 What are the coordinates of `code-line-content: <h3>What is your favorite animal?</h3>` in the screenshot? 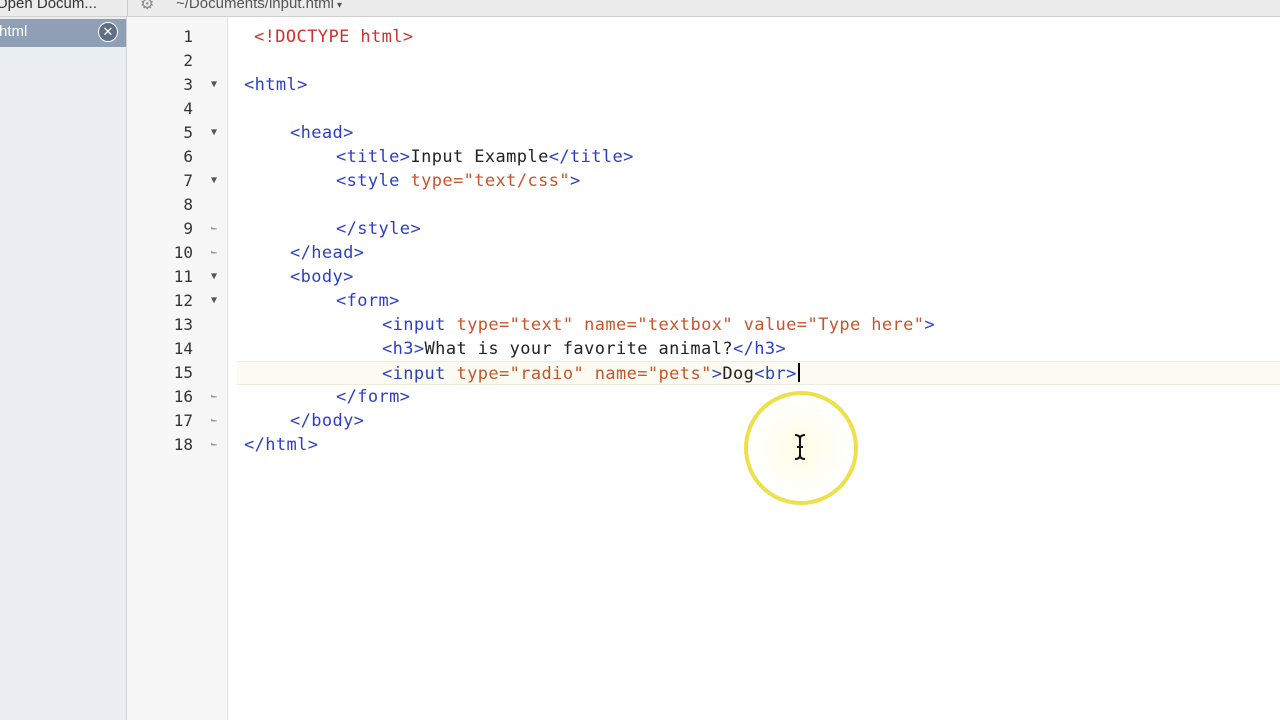 It's located at (758, 349).